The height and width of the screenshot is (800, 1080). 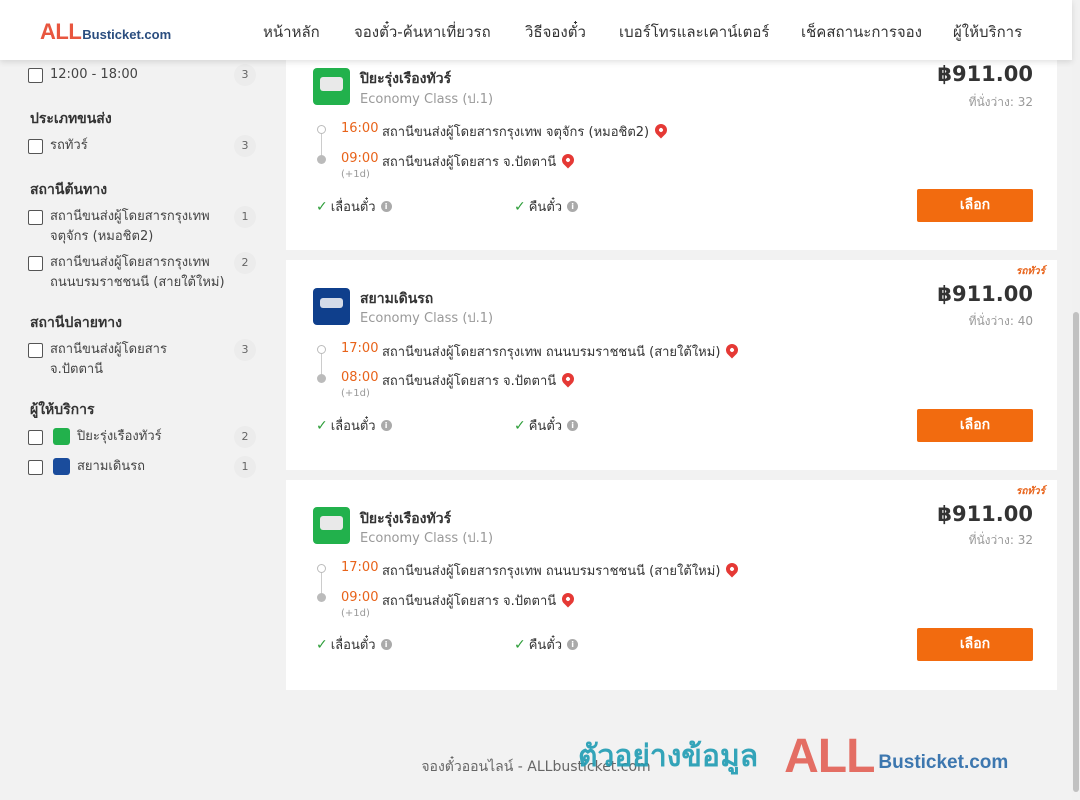 What do you see at coordinates (1000, 321) in the screenshot?
I see `seats-available: ที่นั่งว่าง: 40` at bounding box center [1000, 321].